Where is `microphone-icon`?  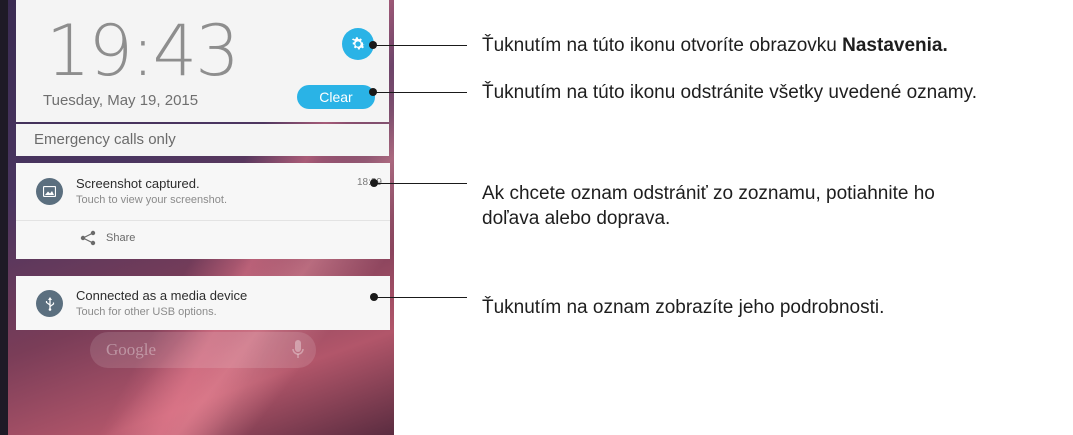 microphone-icon is located at coordinates (298, 350).